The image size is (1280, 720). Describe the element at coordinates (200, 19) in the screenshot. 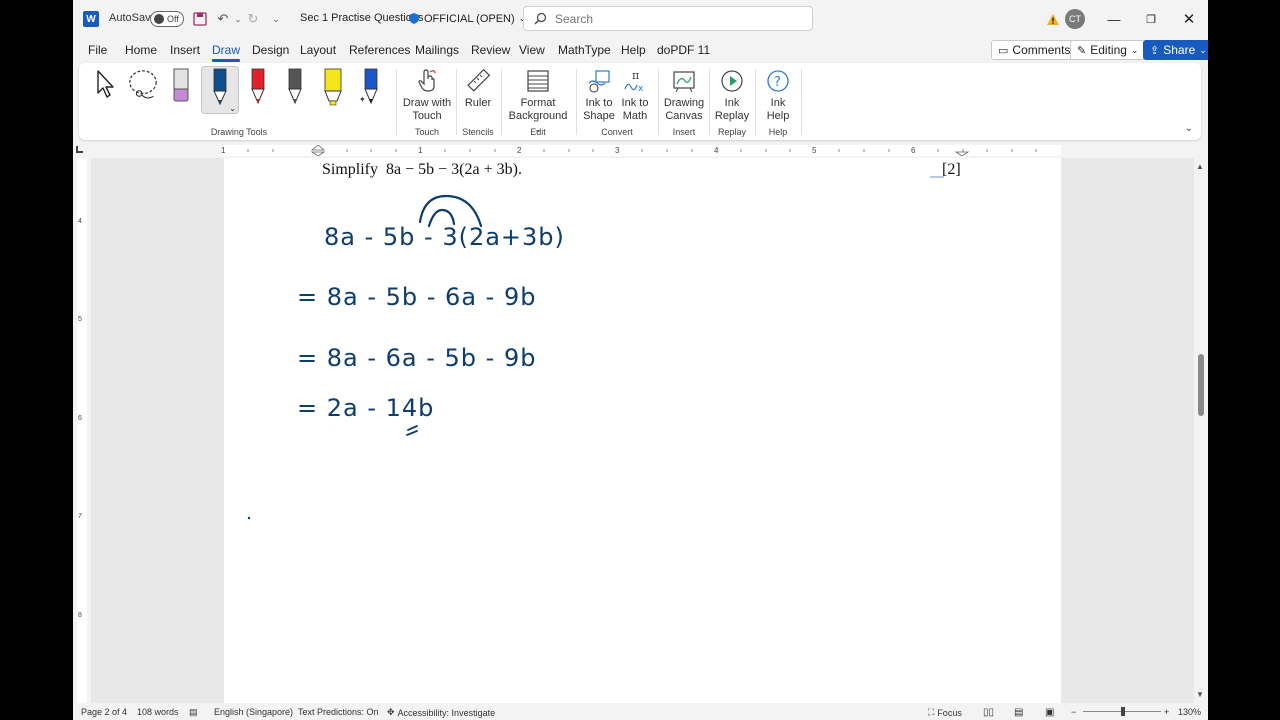

I see `save-icon` at that location.